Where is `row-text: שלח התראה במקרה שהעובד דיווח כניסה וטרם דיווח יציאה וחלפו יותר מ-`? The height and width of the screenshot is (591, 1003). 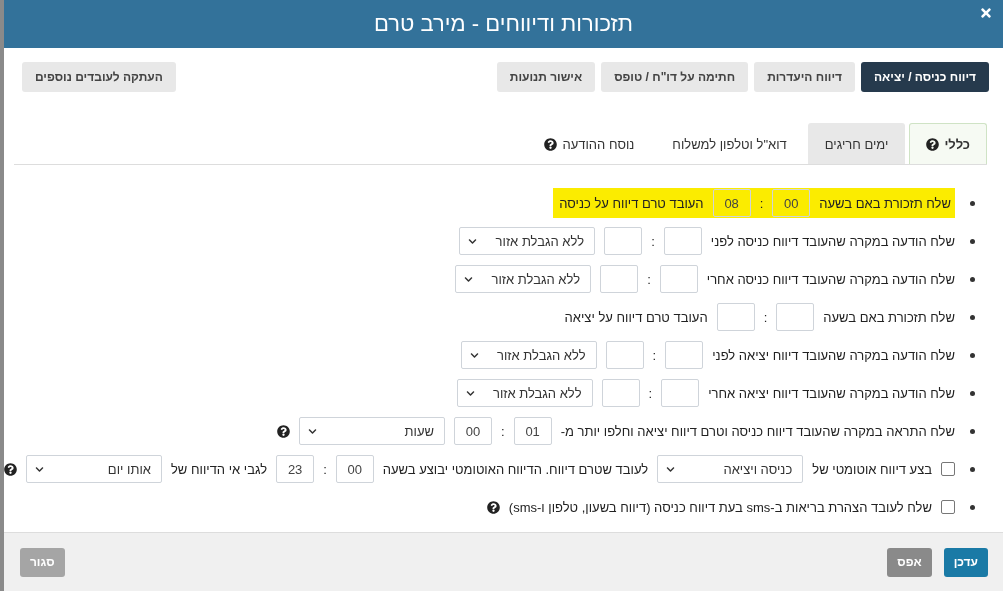 row-text: שלח התראה במקרה שהעובד דיווח כניסה וטרם דיווח יציאה וחלפו יותר מ- is located at coordinates (757, 431).